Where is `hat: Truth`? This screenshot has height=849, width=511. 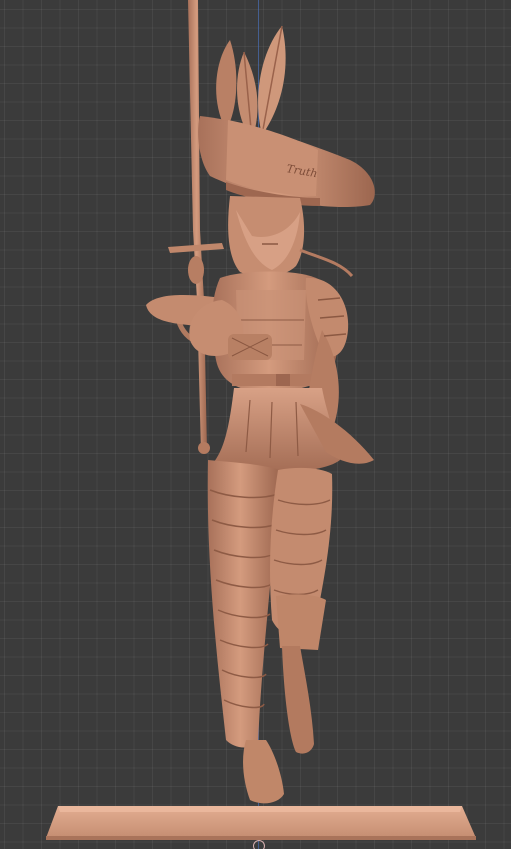
hat: Truth is located at coordinates (286, 161).